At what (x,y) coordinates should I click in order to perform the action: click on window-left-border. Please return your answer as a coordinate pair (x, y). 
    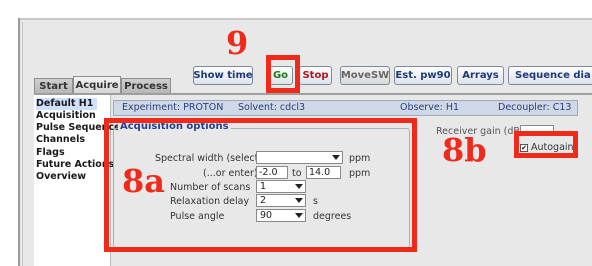
    Looking at the image, I should click on (19, 142).